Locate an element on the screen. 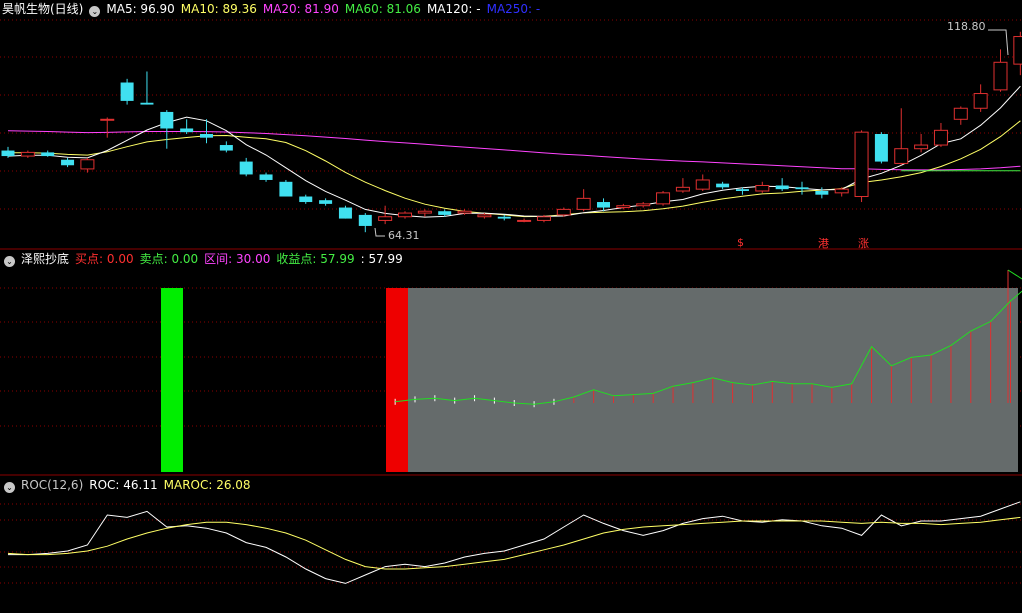 This screenshot has width=1022, height=613. roc-value: ROC: 46.11 is located at coordinates (123, 485).